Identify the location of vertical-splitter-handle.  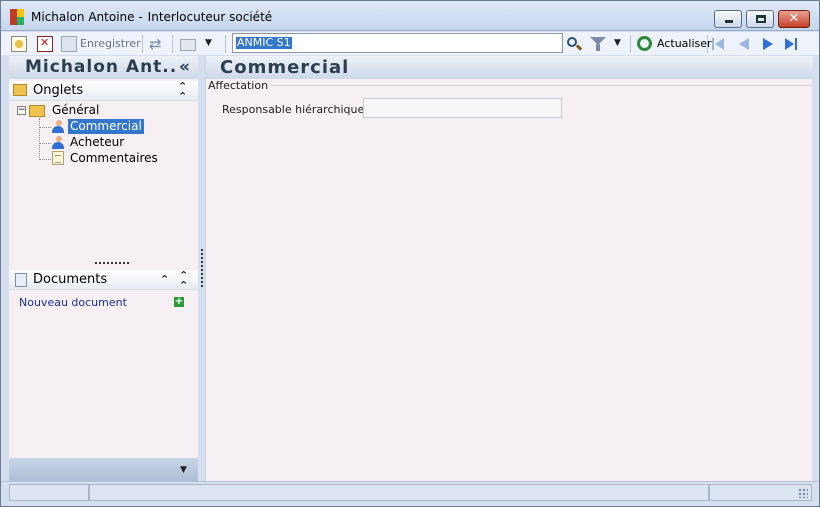
(202, 268).